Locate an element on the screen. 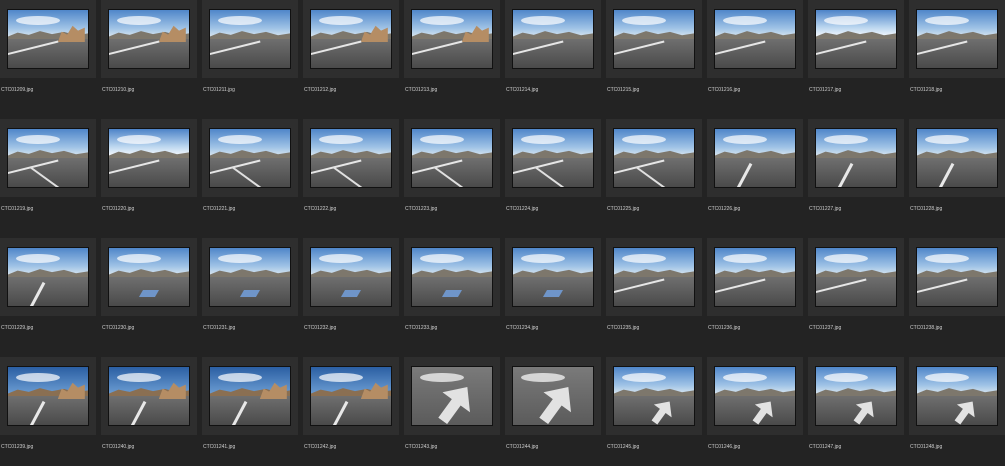 This screenshot has width=1005, height=466. thumbnail-item: CTC01225.jpg is located at coordinates (654, 173).